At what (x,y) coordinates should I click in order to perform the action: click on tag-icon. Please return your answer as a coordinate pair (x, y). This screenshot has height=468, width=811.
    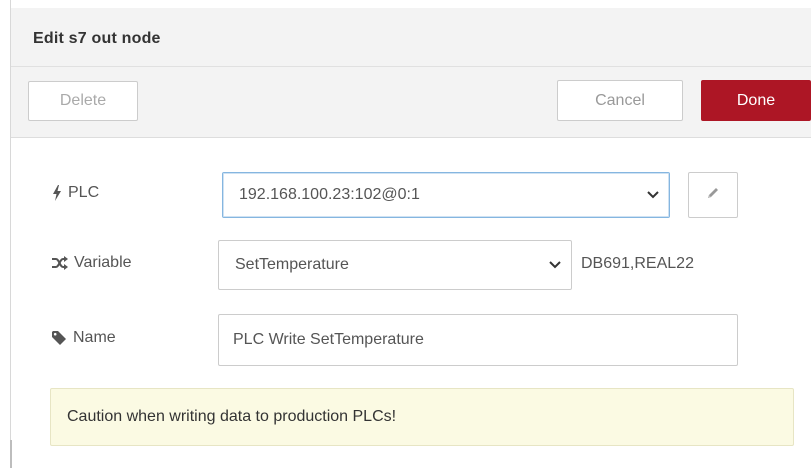
    Looking at the image, I should click on (59, 338).